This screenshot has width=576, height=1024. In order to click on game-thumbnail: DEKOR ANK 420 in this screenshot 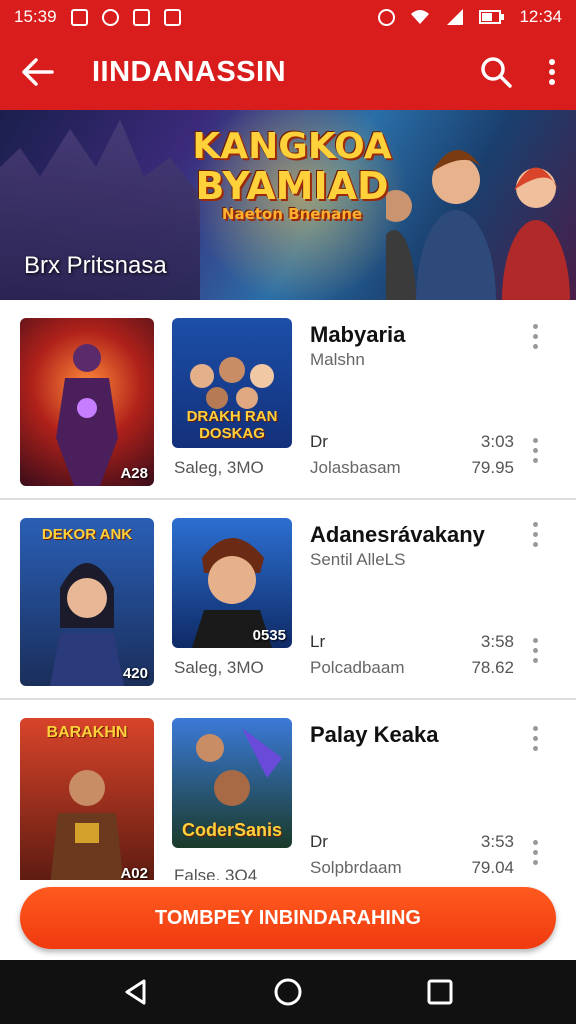, I will do `click(87, 602)`.